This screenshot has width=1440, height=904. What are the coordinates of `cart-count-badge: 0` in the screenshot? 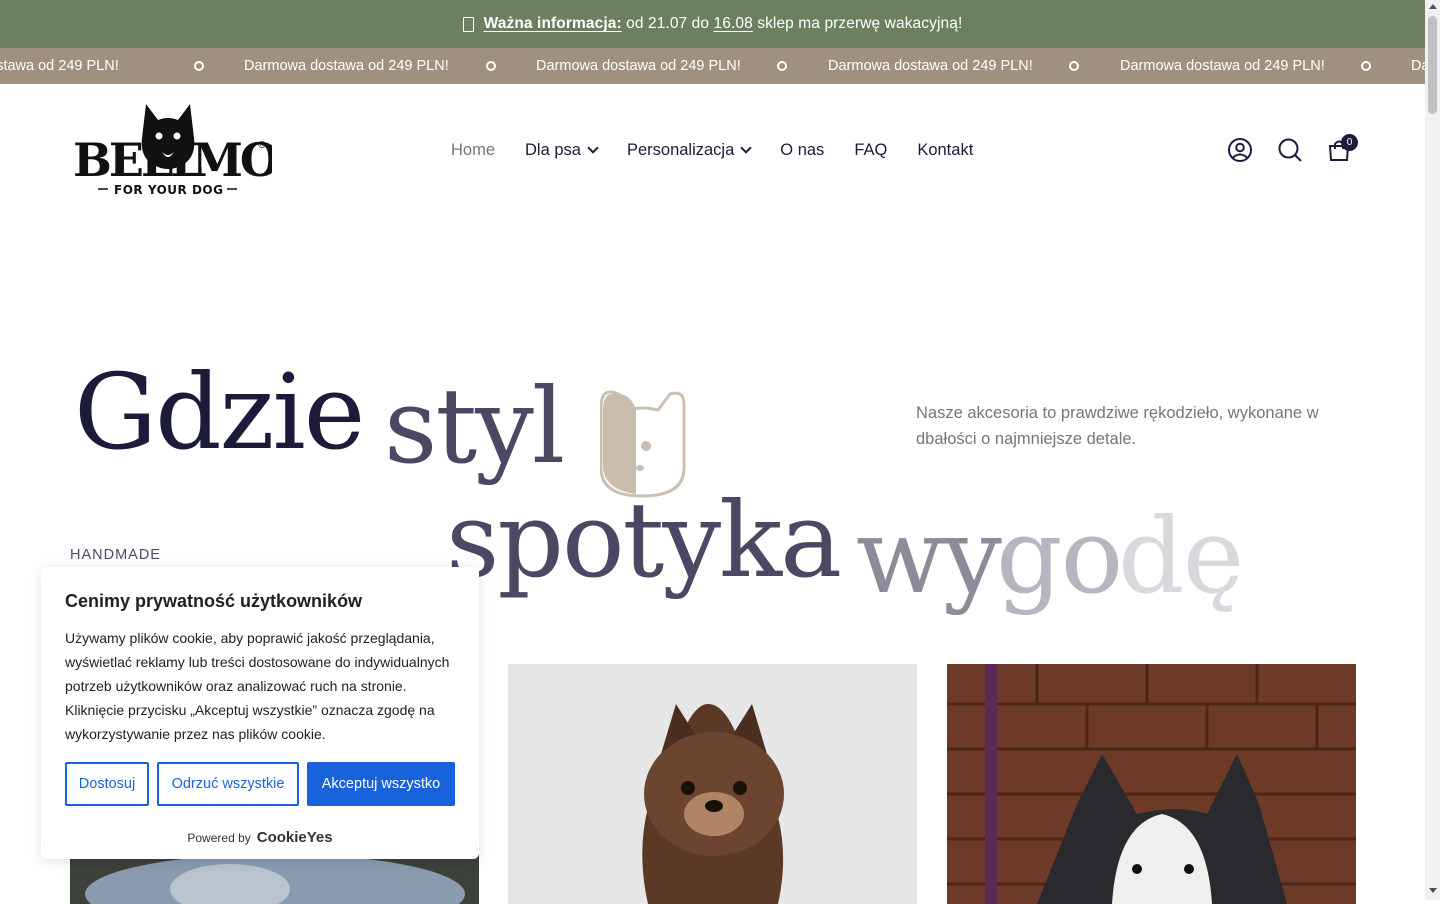 It's located at (1349, 142).